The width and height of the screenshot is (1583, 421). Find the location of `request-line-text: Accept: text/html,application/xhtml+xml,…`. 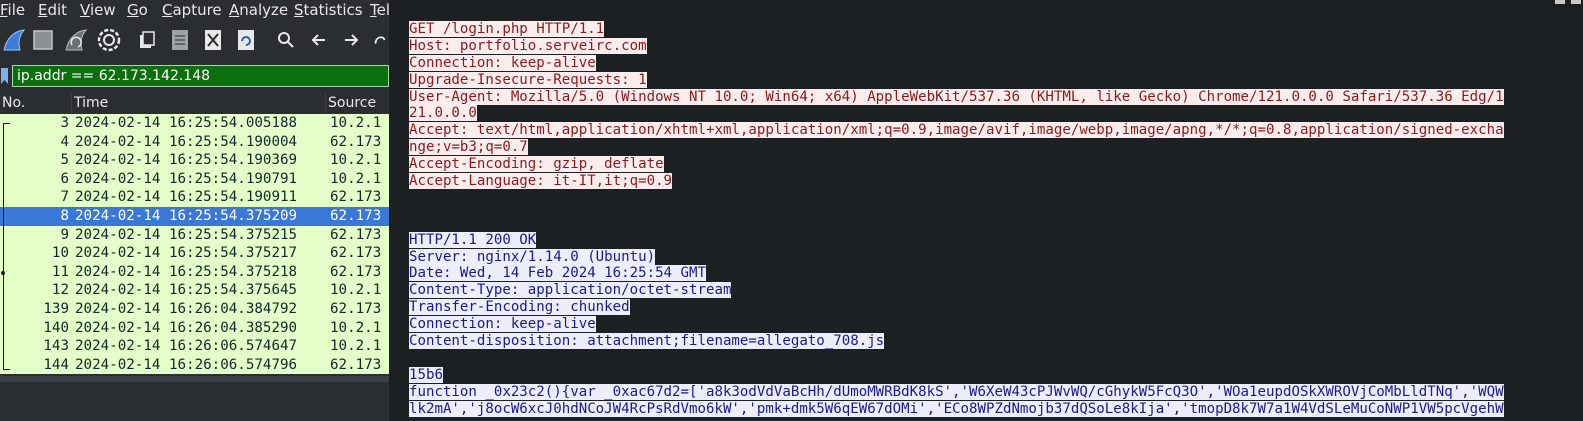

request-line-text: Accept: text/html,application/xhtml+xml,… is located at coordinates (956, 130).